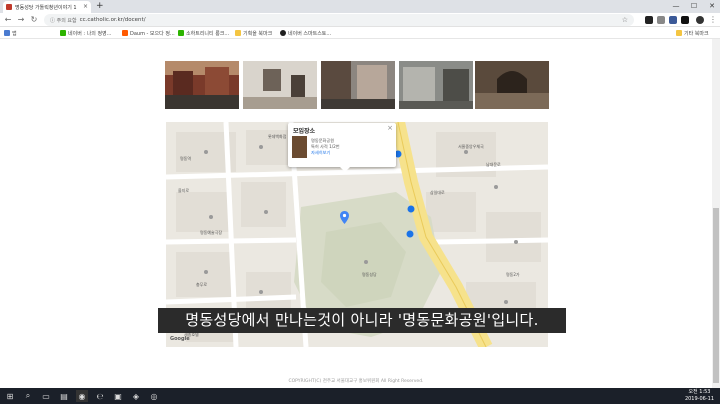 The height and width of the screenshot is (404, 720). I want to click on favicon-icon, so click(9, 7).